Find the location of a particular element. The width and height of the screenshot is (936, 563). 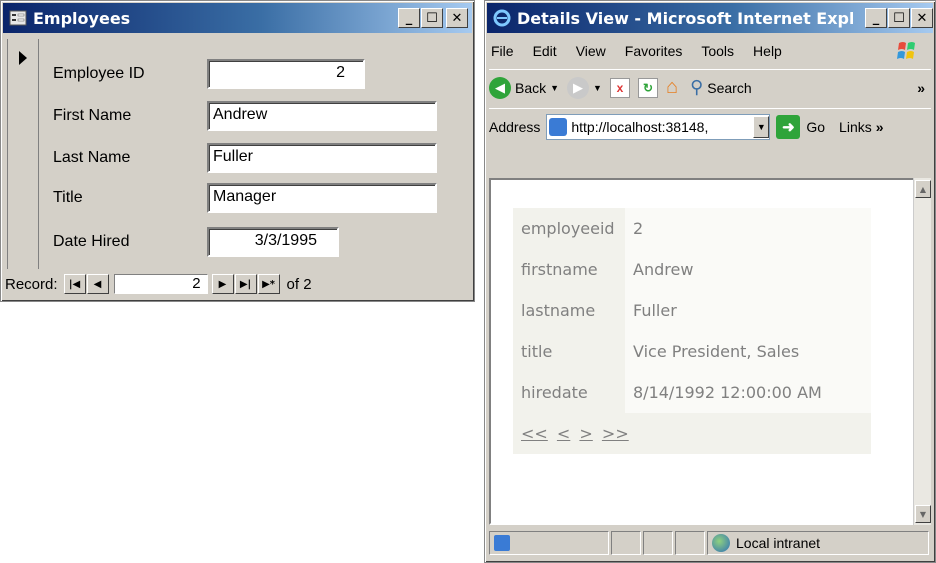

vertical-scrollbar: ▲ ▼ is located at coordinates (922, 351).